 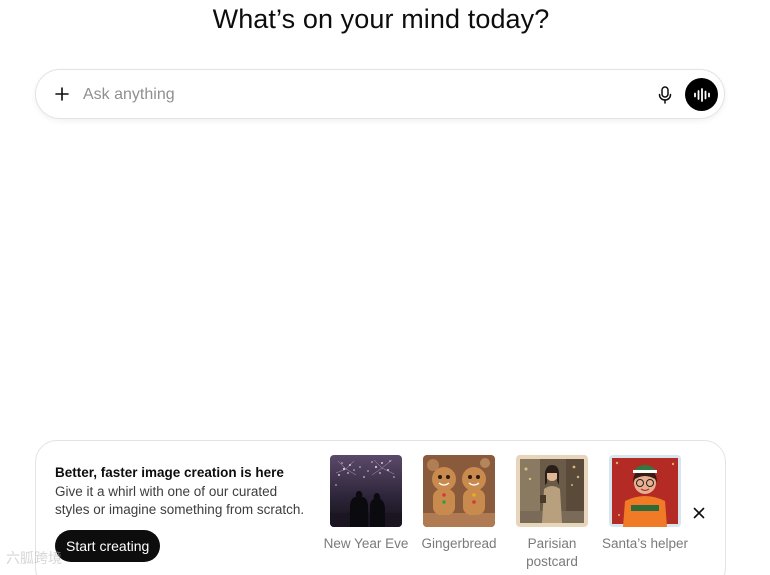 I want to click on close-icon, so click(x=699, y=513).